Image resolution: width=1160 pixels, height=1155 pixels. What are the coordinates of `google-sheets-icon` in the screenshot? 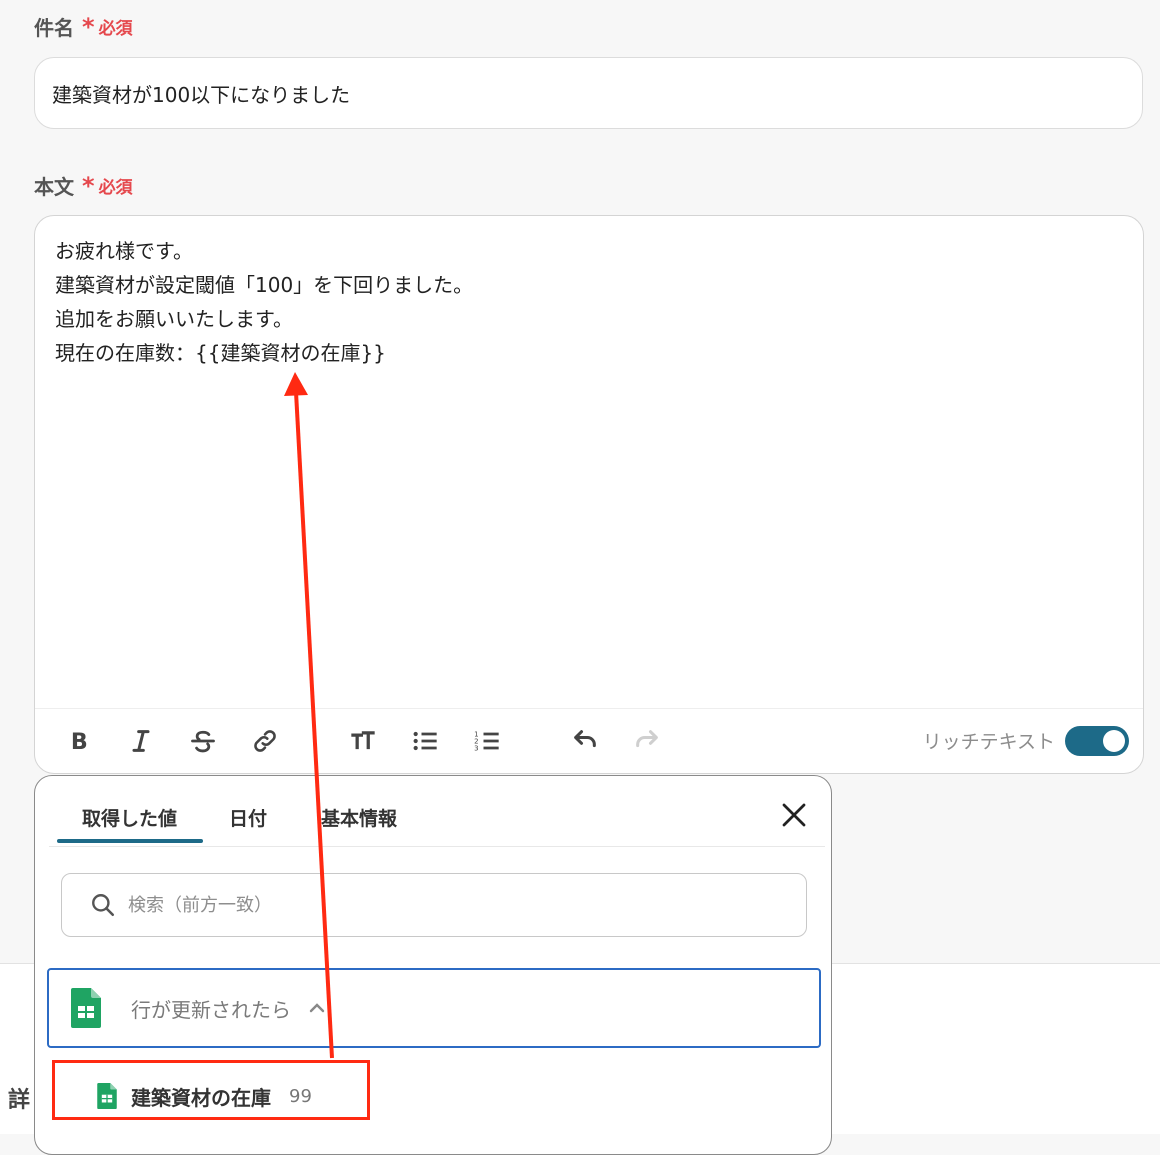 It's located at (86, 1008).